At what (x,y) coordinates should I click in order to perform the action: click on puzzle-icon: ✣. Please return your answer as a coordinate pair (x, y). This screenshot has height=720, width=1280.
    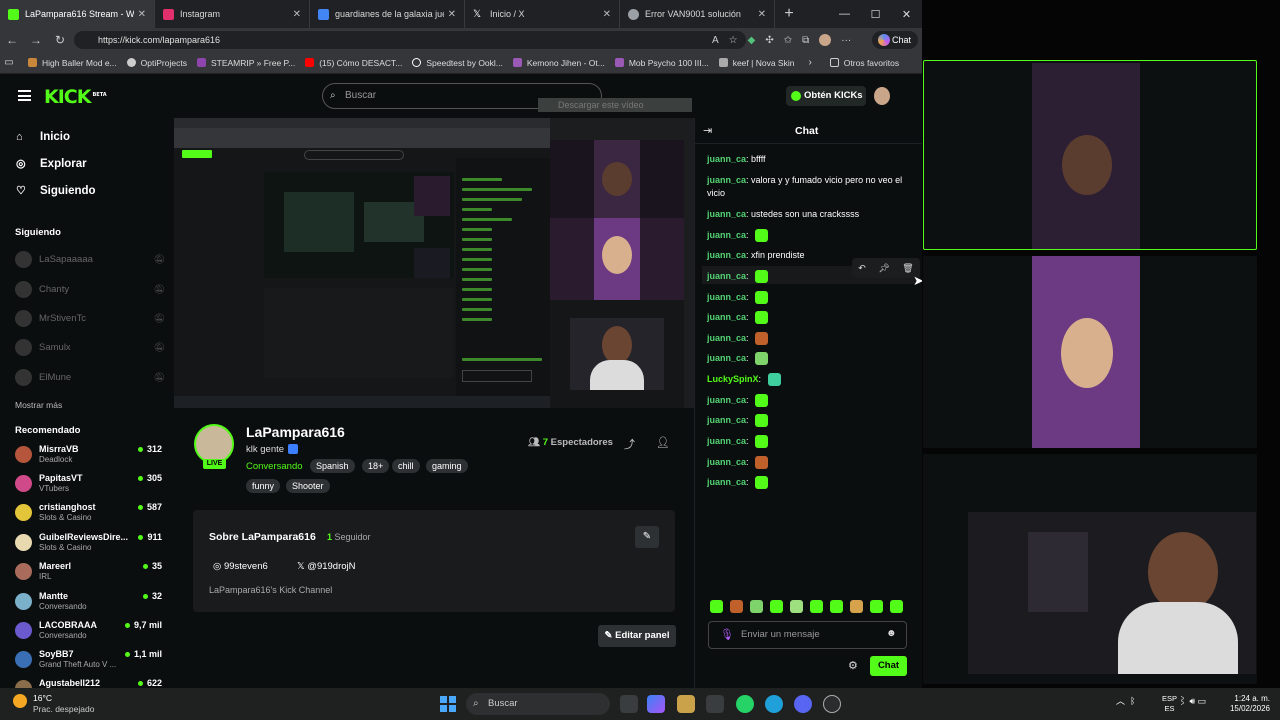
    Looking at the image, I should click on (769, 40).